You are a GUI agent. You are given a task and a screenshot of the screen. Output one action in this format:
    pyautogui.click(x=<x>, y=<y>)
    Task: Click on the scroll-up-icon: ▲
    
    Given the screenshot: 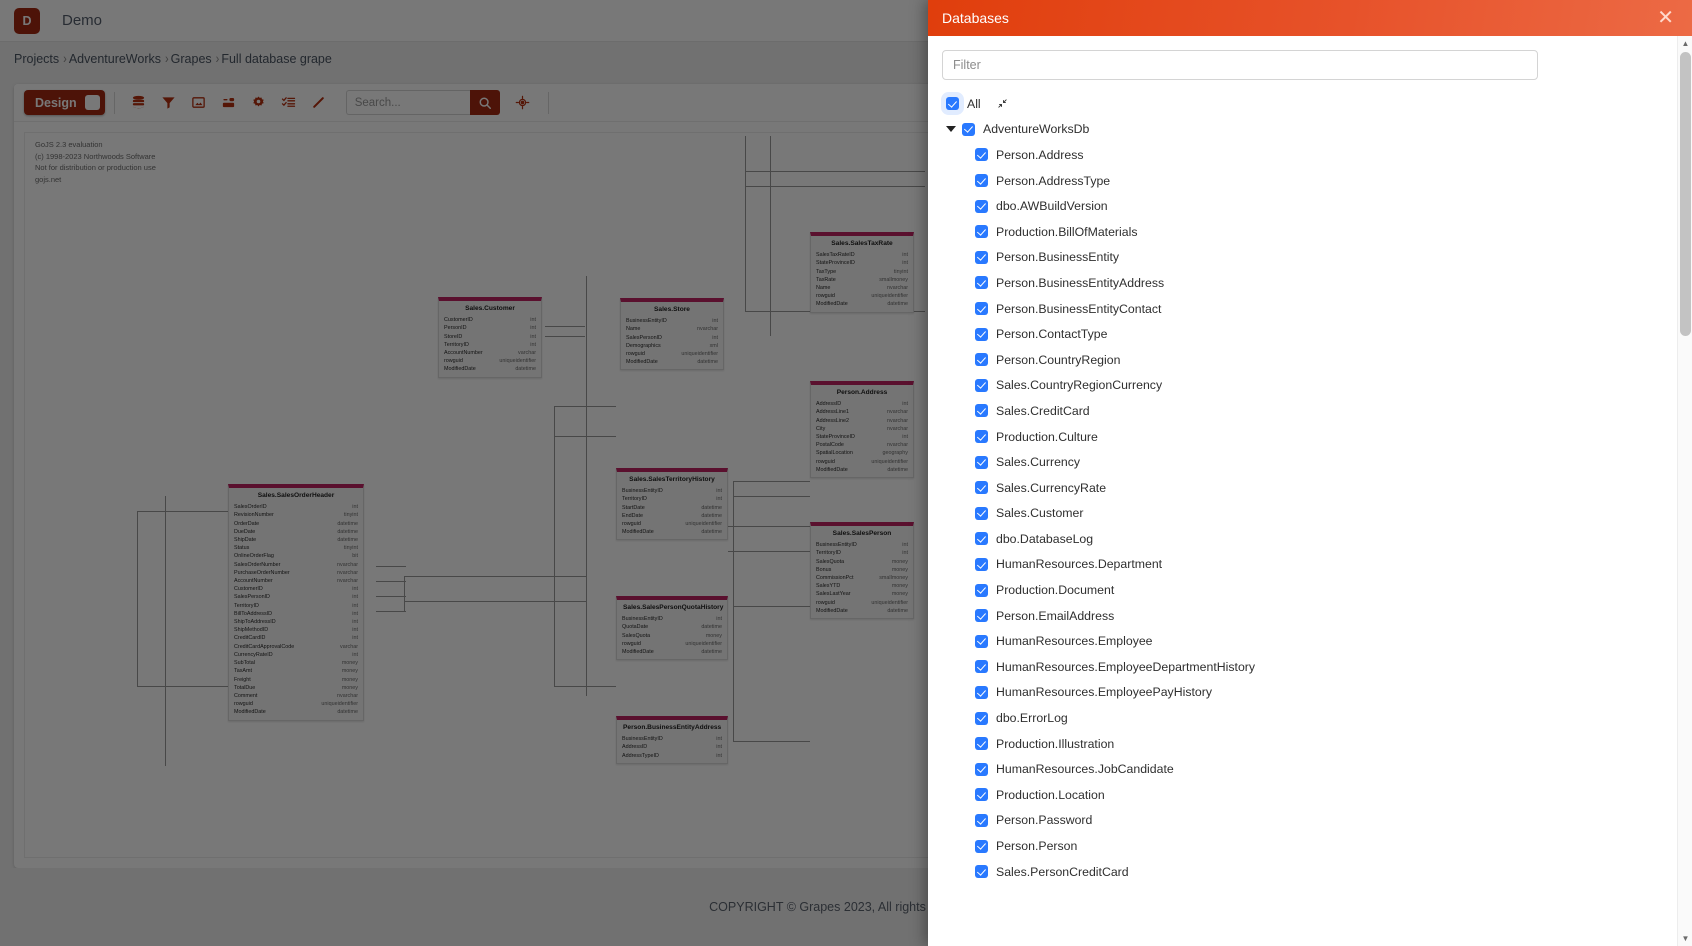 What is the action you would take?
    pyautogui.click(x=1685, y=43)
    